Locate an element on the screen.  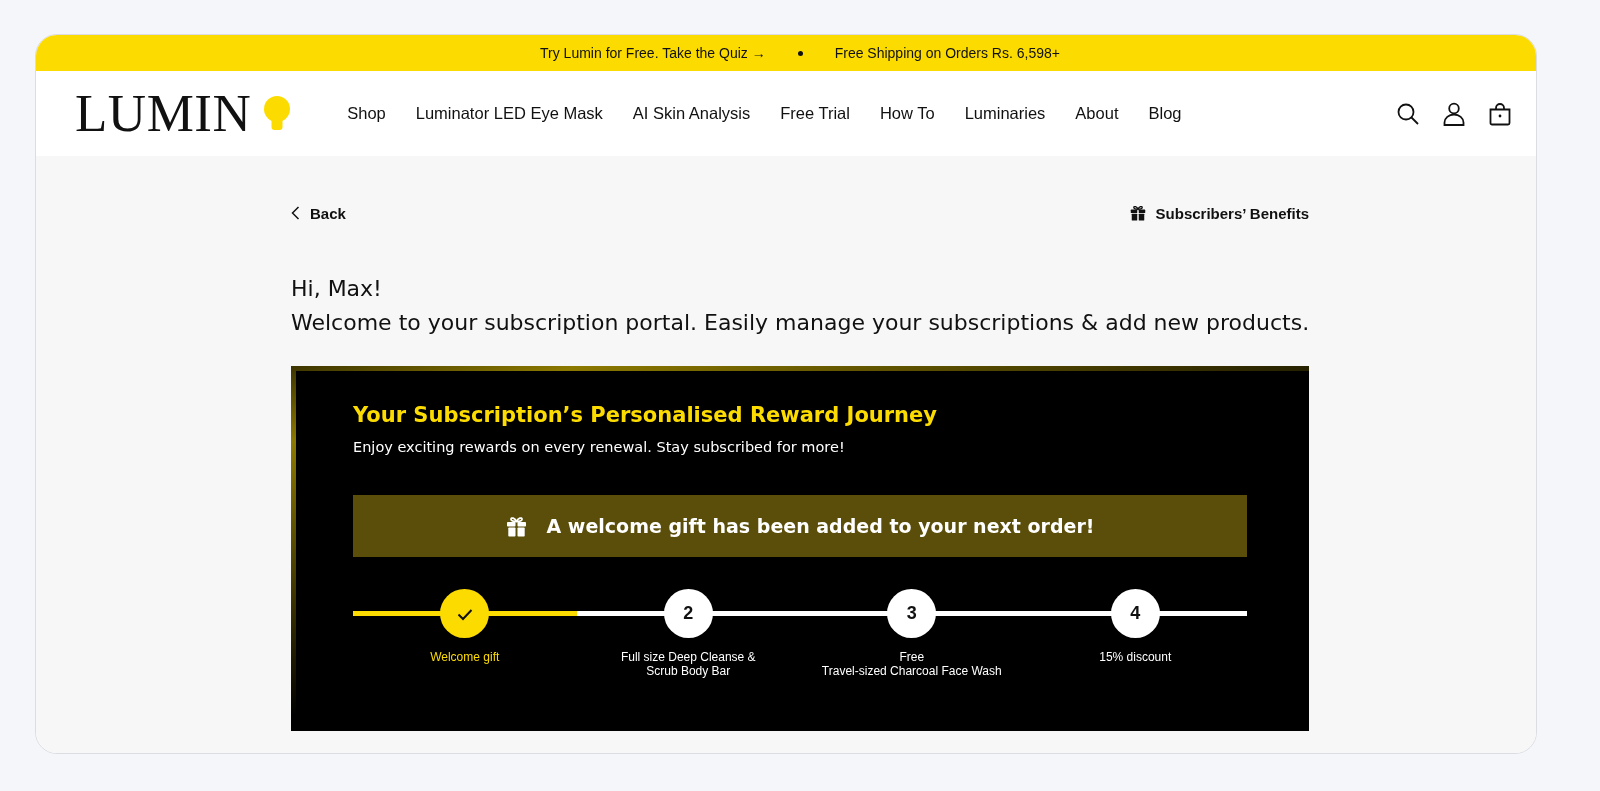
user-icon is located at coordinates (1454, 113).